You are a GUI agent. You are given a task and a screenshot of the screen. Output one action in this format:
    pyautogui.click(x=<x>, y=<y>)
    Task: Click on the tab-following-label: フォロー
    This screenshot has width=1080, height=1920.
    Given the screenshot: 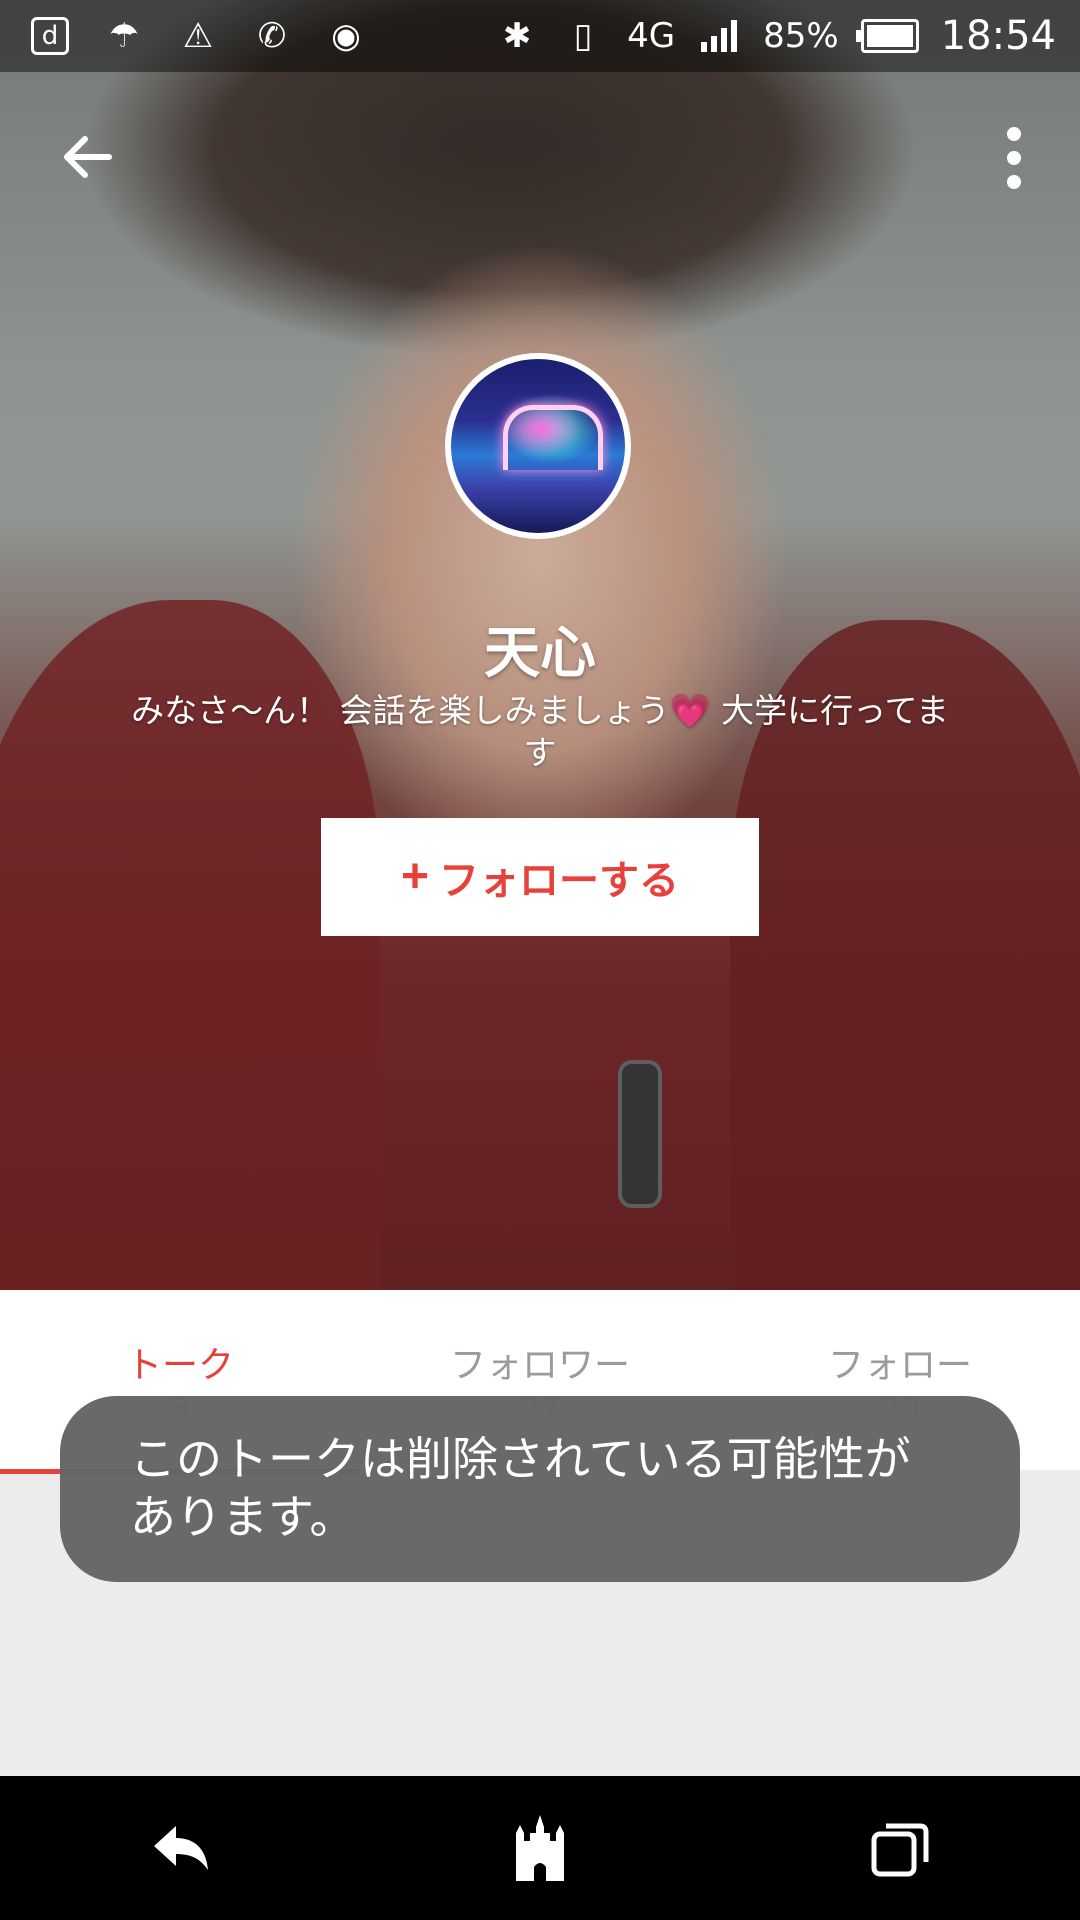 What is the action you would take?
    pyautogui.click(x=899, y=1365)
    